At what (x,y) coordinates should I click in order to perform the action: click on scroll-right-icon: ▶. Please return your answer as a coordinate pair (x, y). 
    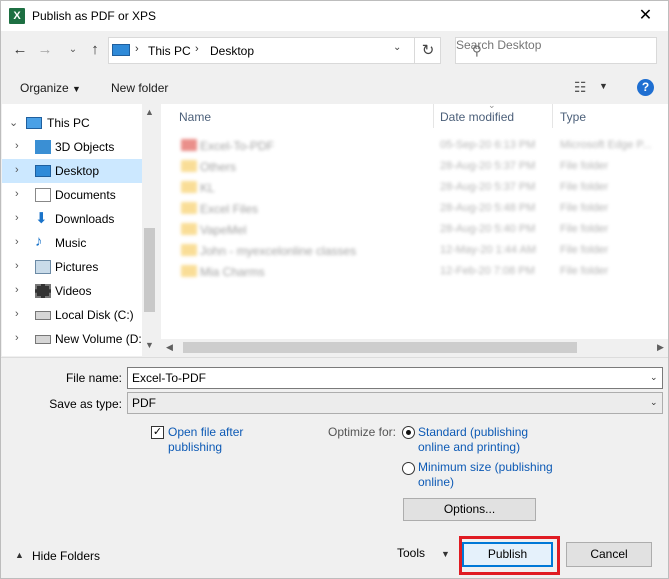
    Looking at the image, I should click on (660, 347).